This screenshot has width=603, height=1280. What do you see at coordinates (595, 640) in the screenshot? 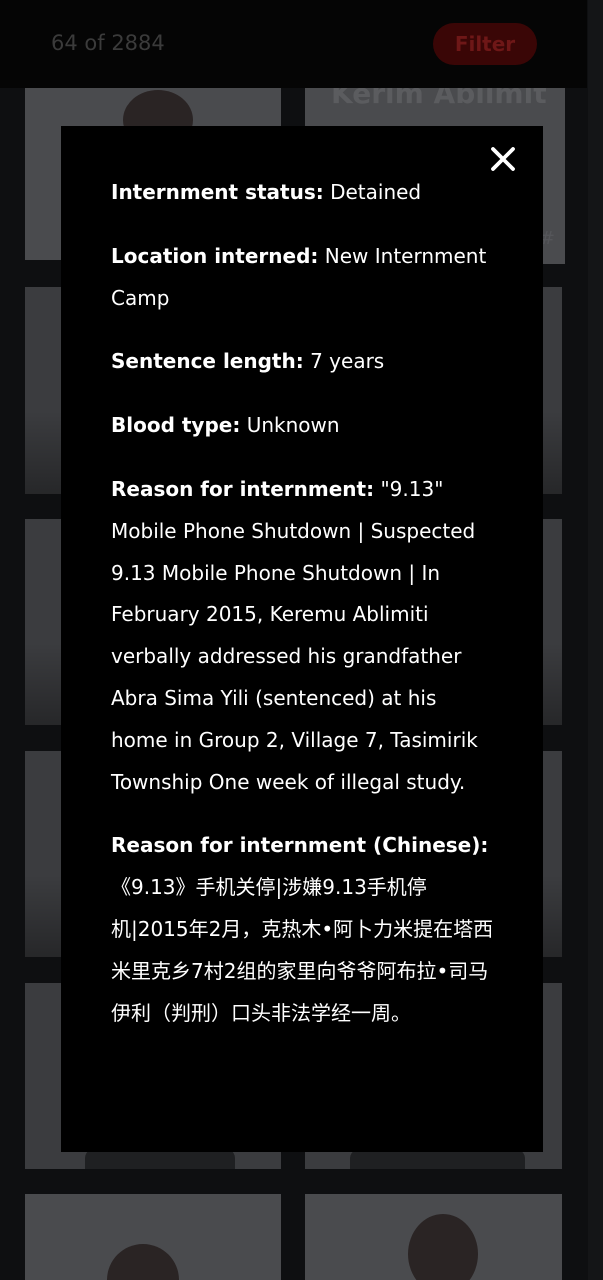
I see `page-scrollbar` at bounding box center [595, 640].